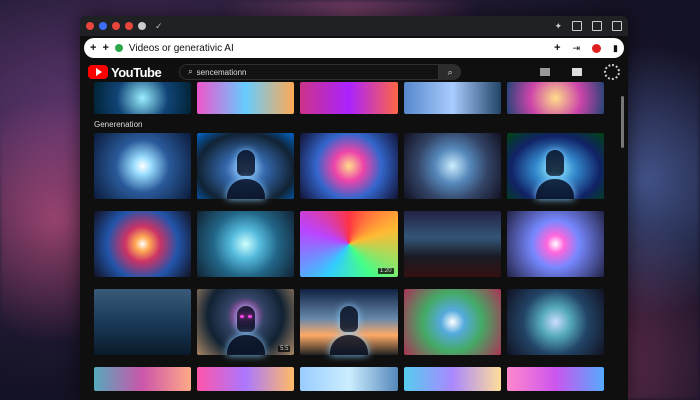  What do you see at coordinates (354, 26) in the screenshot?
I see `tab-bar: ✓ ✦` at bounding box center [354, 26].